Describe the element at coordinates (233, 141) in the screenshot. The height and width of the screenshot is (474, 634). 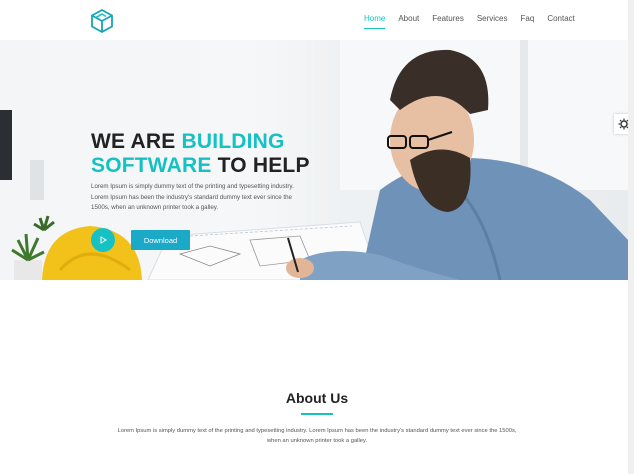
I see `hero-title-line1-accent: BUILDING` at that location.